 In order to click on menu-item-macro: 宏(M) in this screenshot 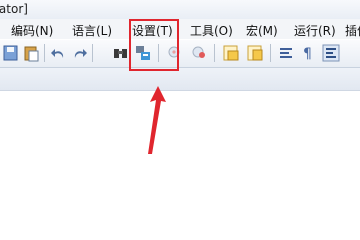, I will do `click(262, 30)`.